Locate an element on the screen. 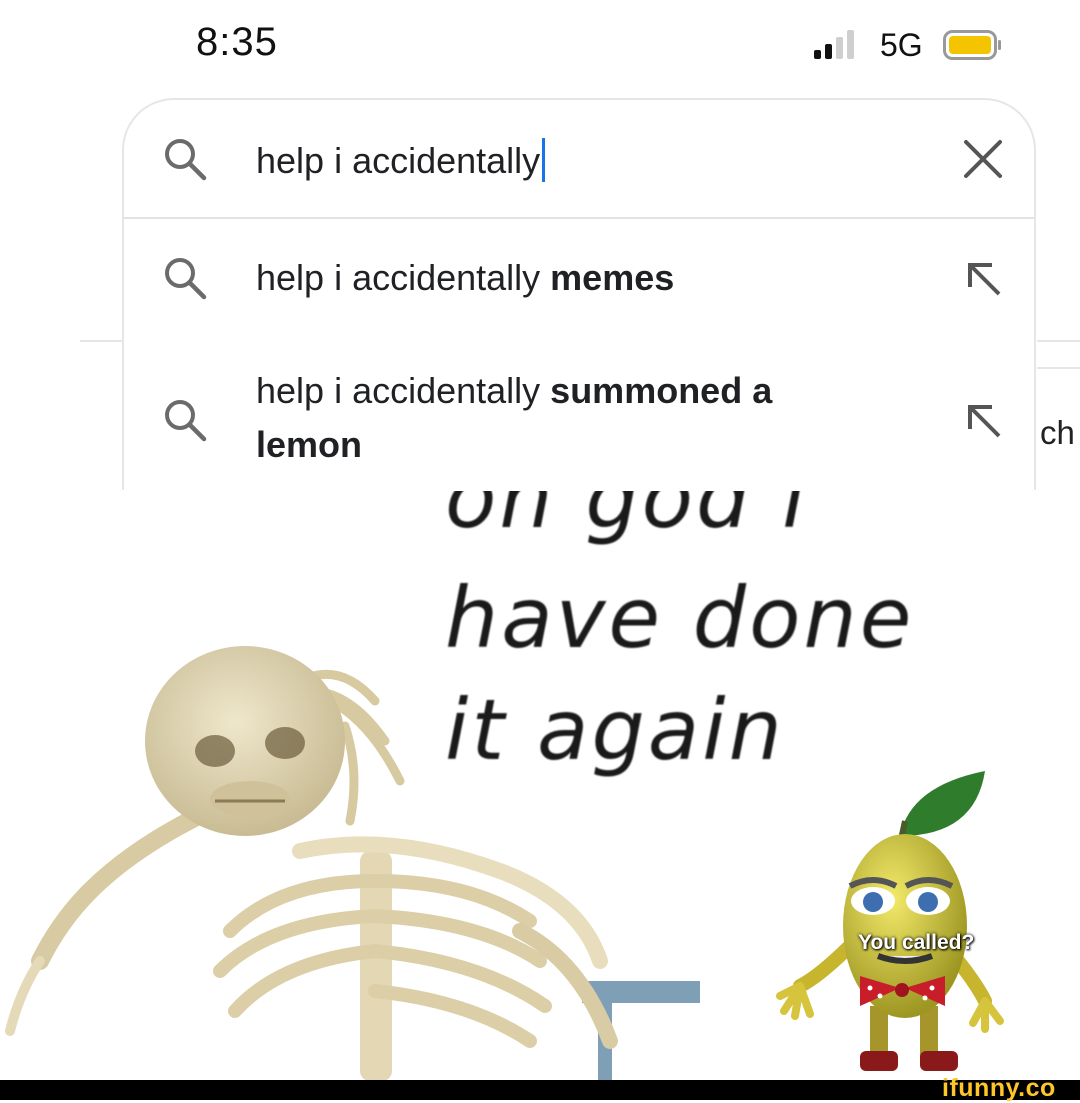 This screenshot has height=1103, width=1080. brand-watermark: ifunny.co is located at coordinates (999, 1088).